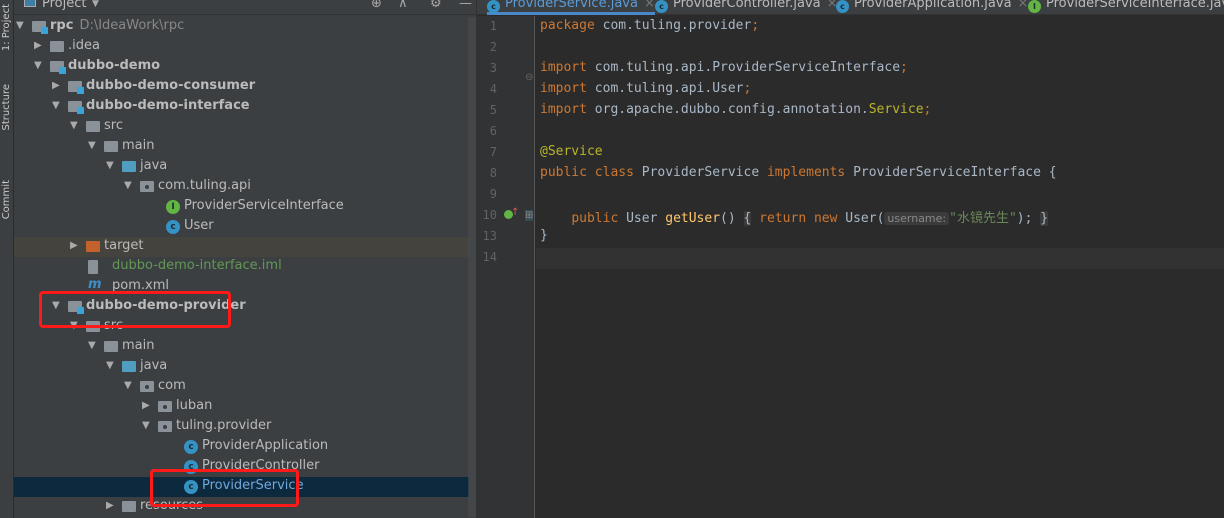 The height and width of the screenshot is (518, 1224). I want to click on project-panel-header: Project ▼ ⊕ ⊼ ⚙ —, so click(245, 7).